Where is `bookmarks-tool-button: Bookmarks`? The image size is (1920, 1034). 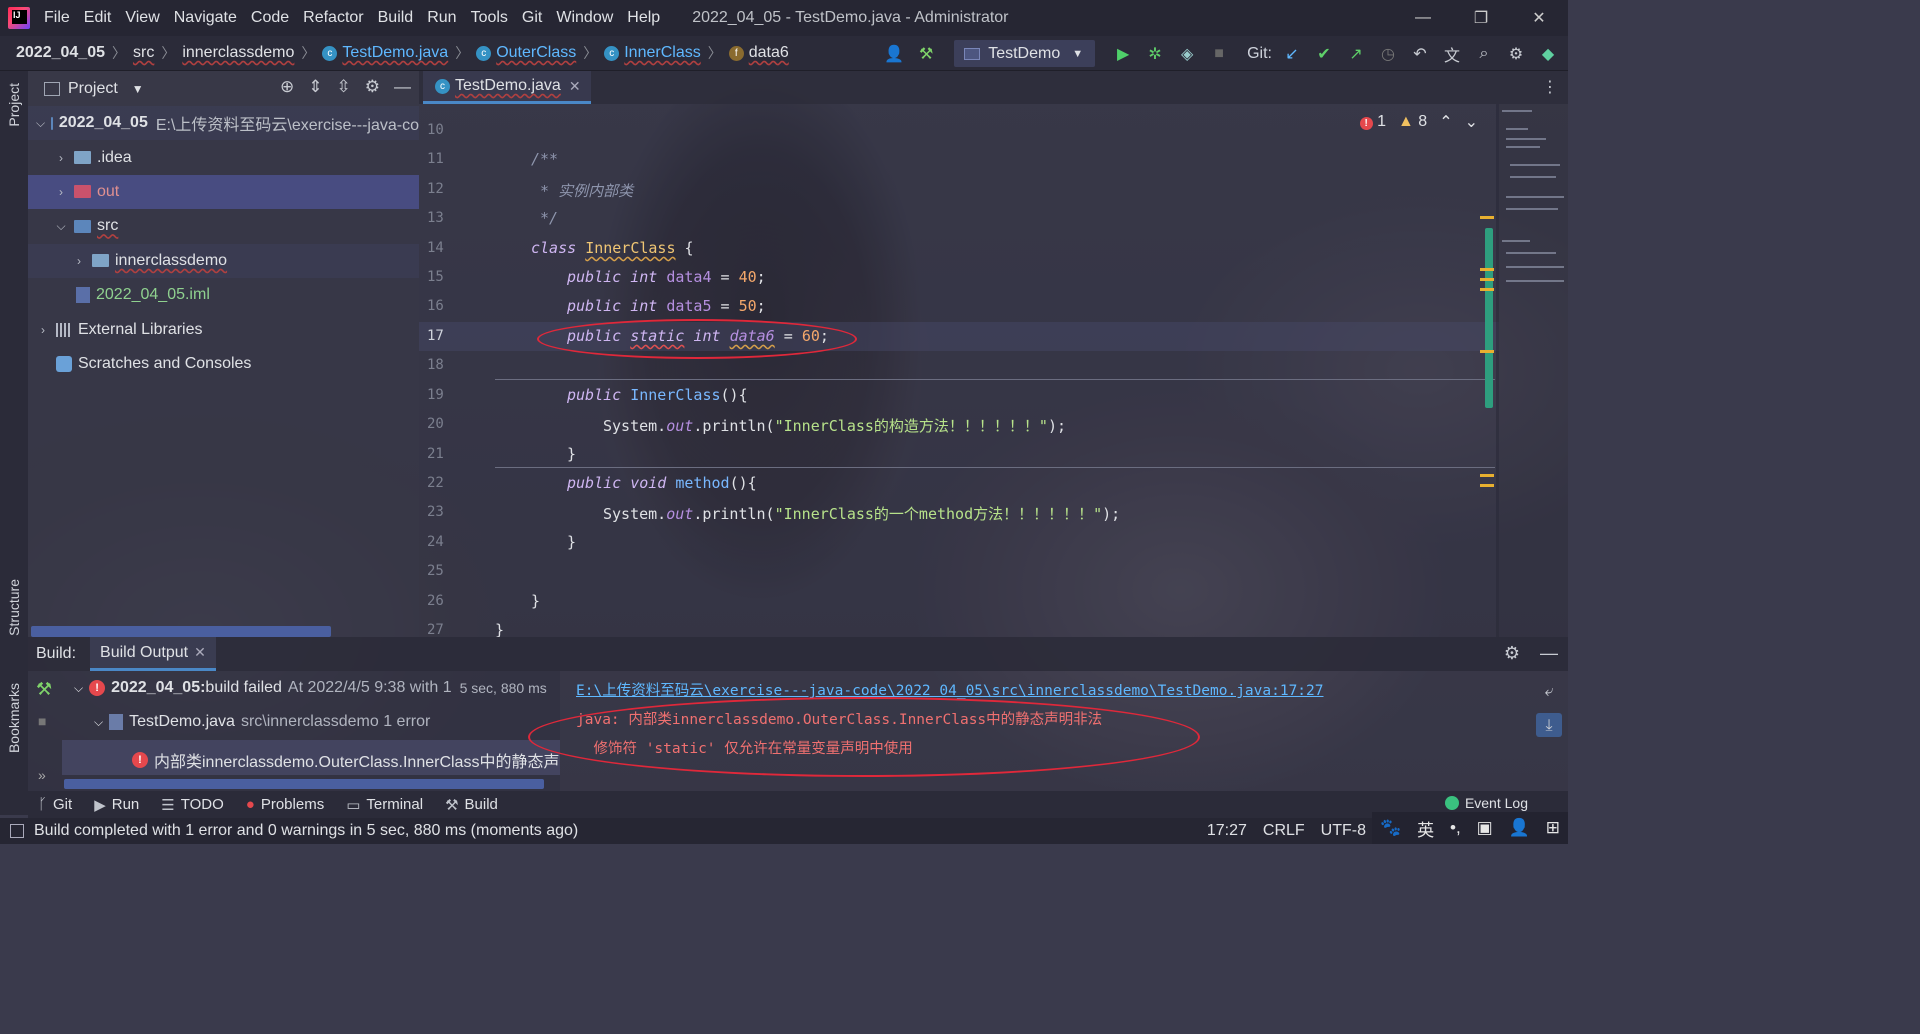
bookmarks-tool-button: Bookmarks is located at coordinates (14, 718).